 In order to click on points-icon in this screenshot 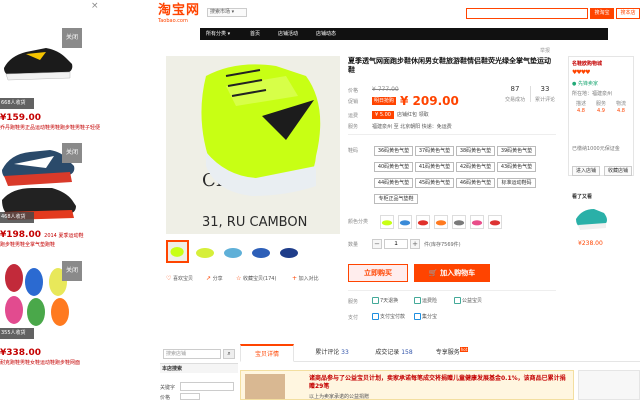, I will do `click(417, 316)`.